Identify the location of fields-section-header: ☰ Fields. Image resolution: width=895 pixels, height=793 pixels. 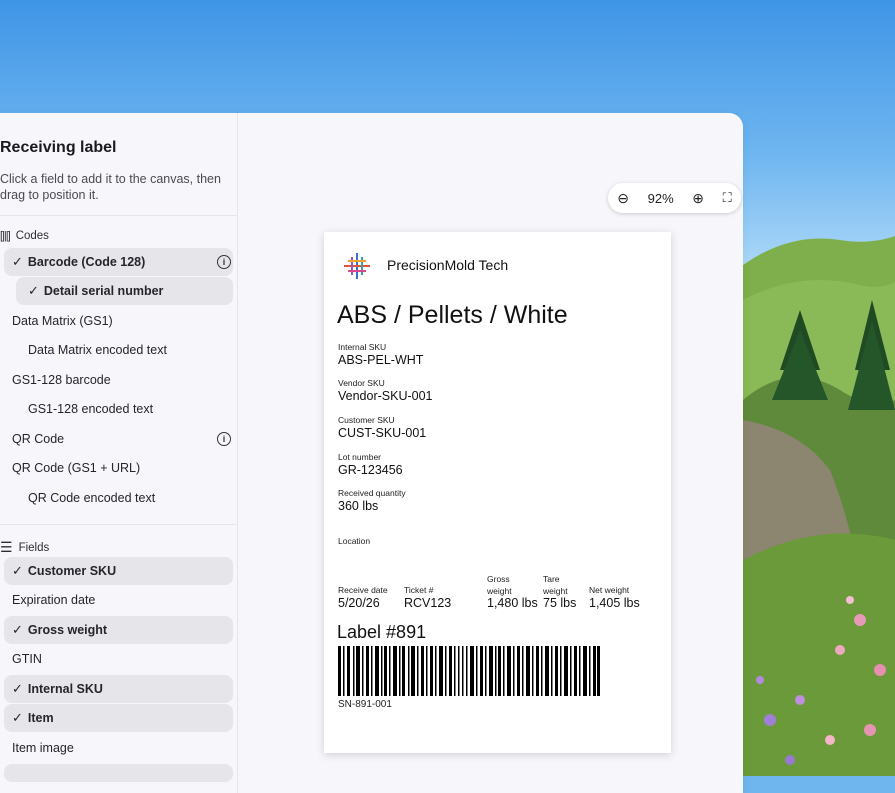
(24, 547).